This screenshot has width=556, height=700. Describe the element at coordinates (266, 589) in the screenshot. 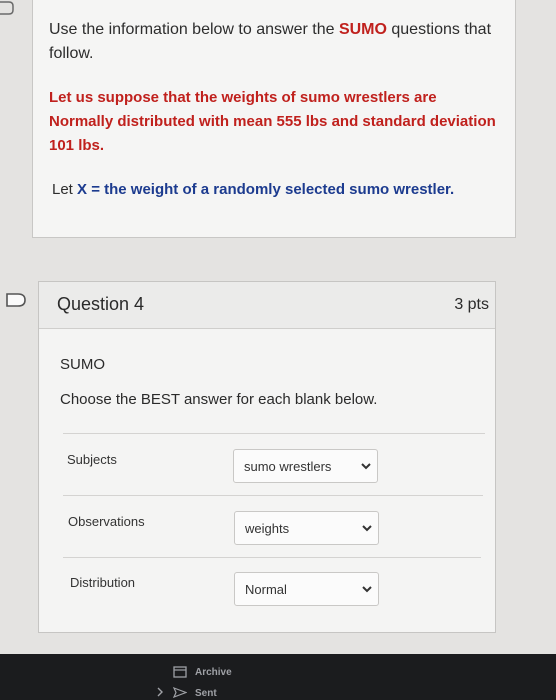

I see `distribution-selected-value: Normal` at that location.